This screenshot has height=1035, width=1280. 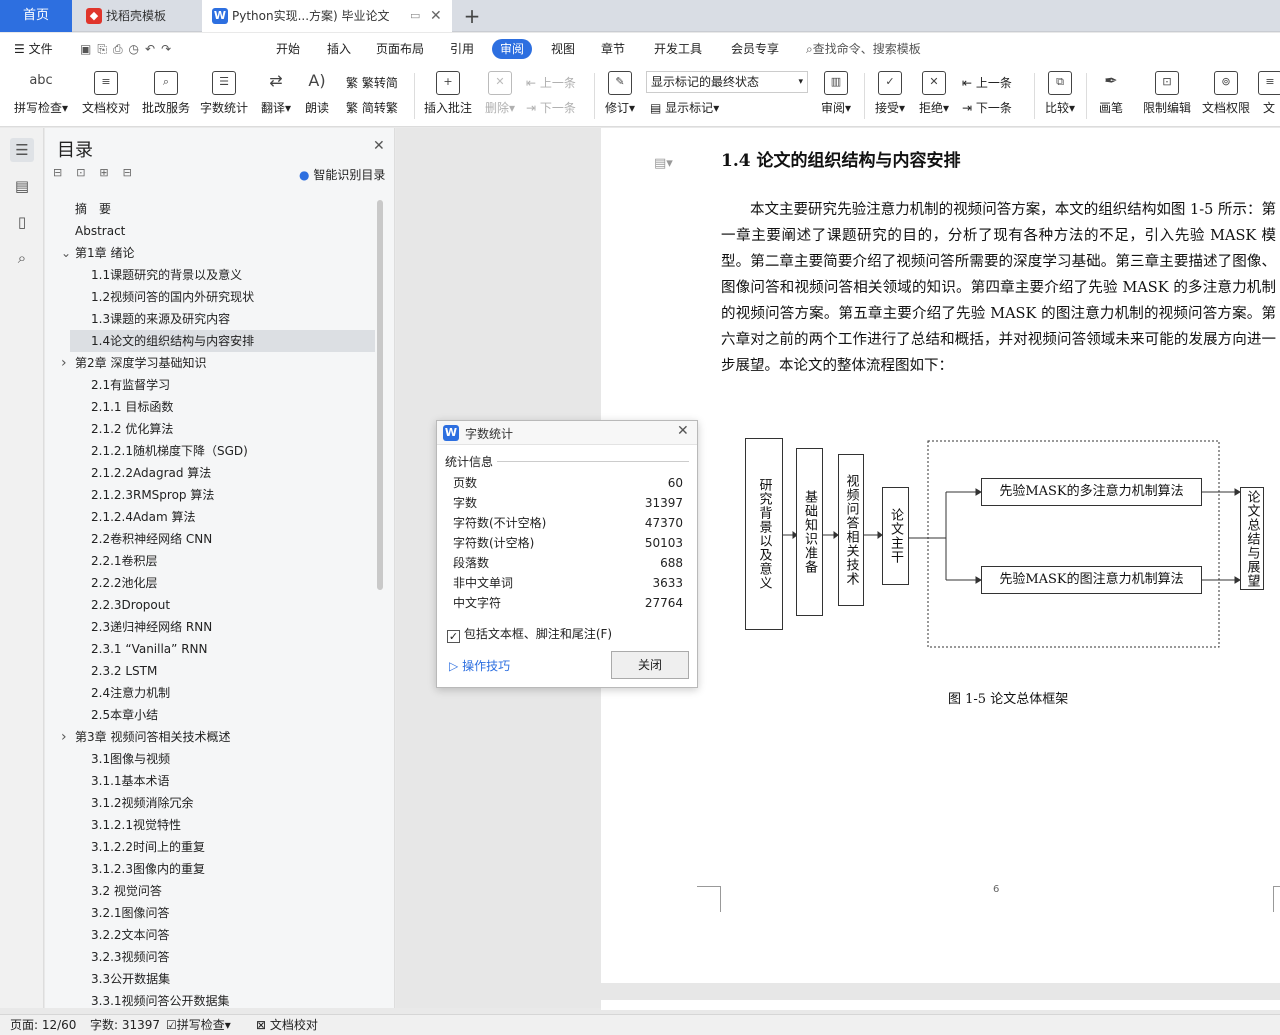 I want to click on doc-permission-button: ⊚ 文档权限, so click(x=1226, y=97).